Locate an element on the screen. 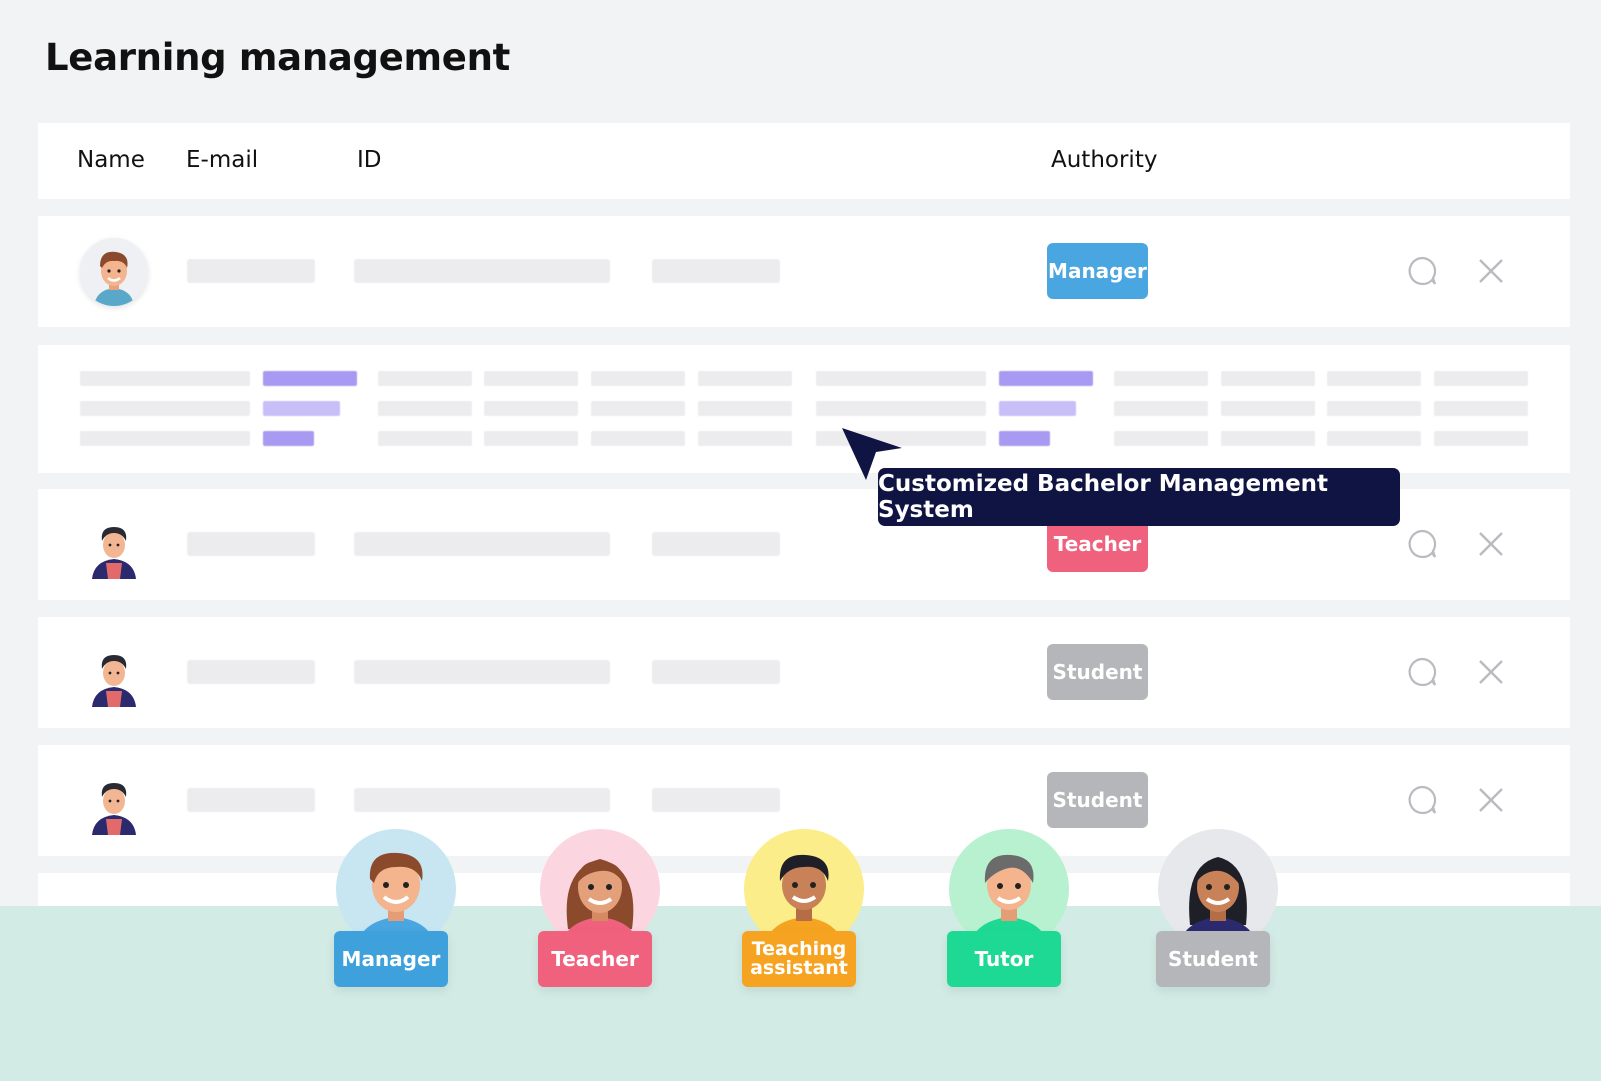 The width and height of the screenshot is (1601, 1081). role-teacher: Teacher is located at coordinates (600, 909).